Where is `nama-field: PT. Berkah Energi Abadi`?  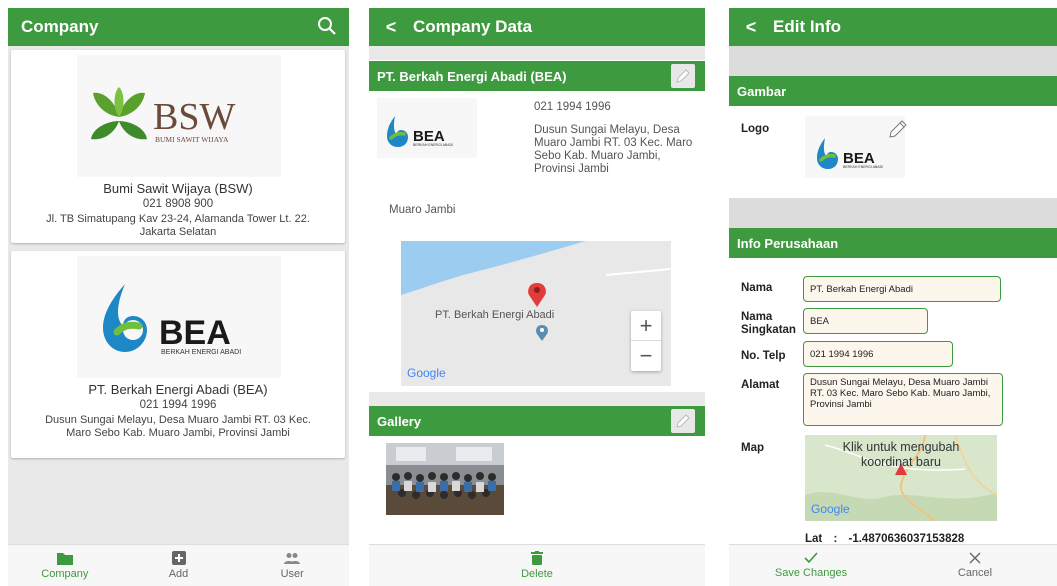
nama-field: PT. Berkah Energi Abadi is located at coordinates (902, 289).